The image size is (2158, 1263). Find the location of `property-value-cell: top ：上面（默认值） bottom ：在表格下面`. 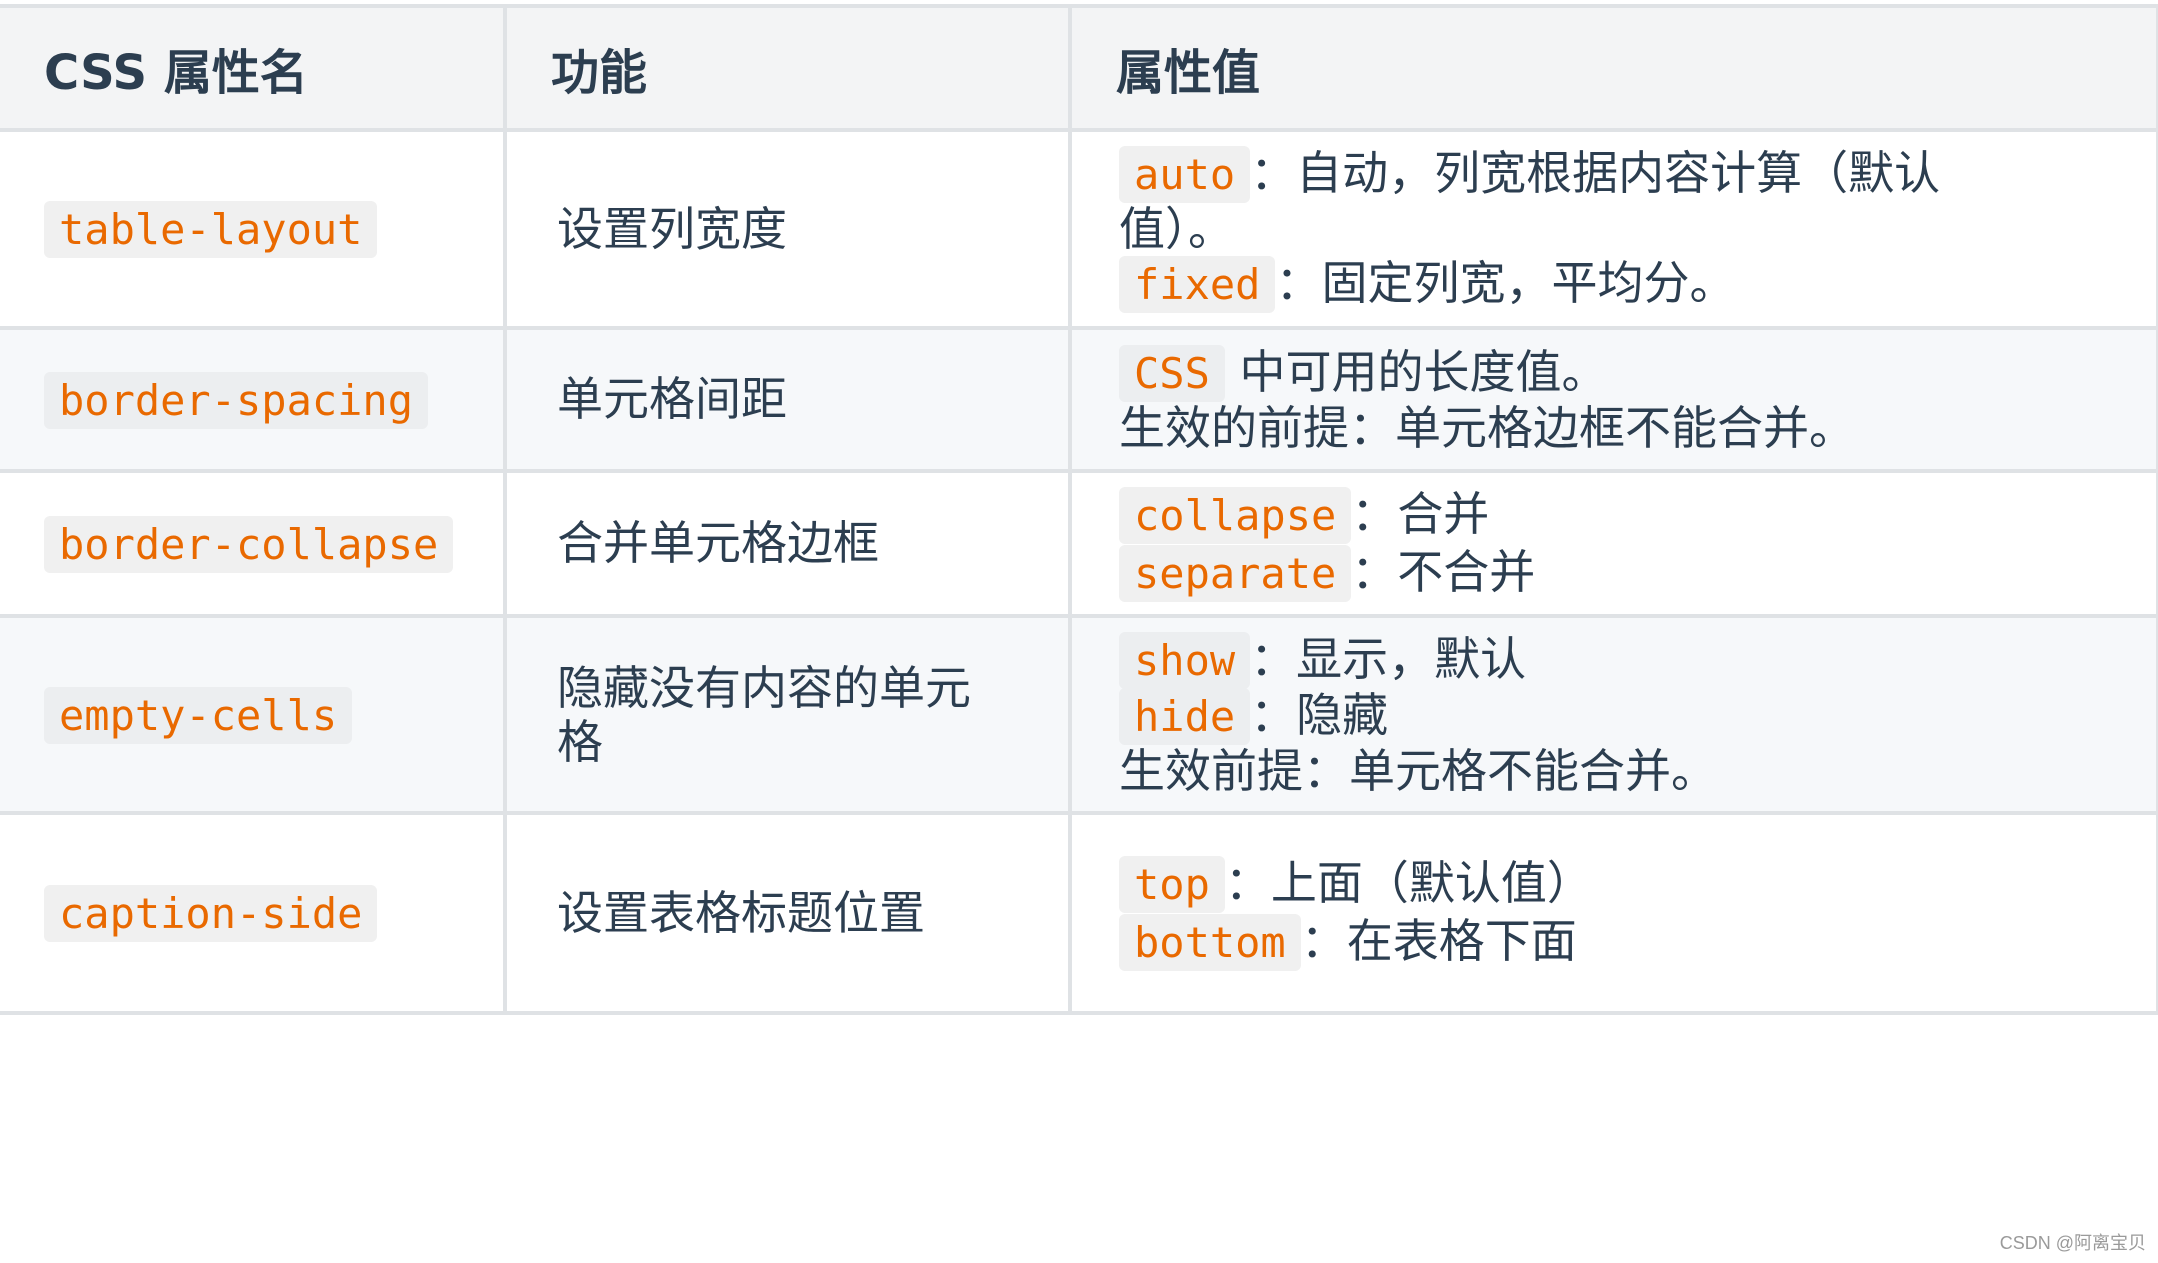

property-value-cell: top ：上面（默认值） bottom ：在表格下面 is located at coordinates (1613, 913).